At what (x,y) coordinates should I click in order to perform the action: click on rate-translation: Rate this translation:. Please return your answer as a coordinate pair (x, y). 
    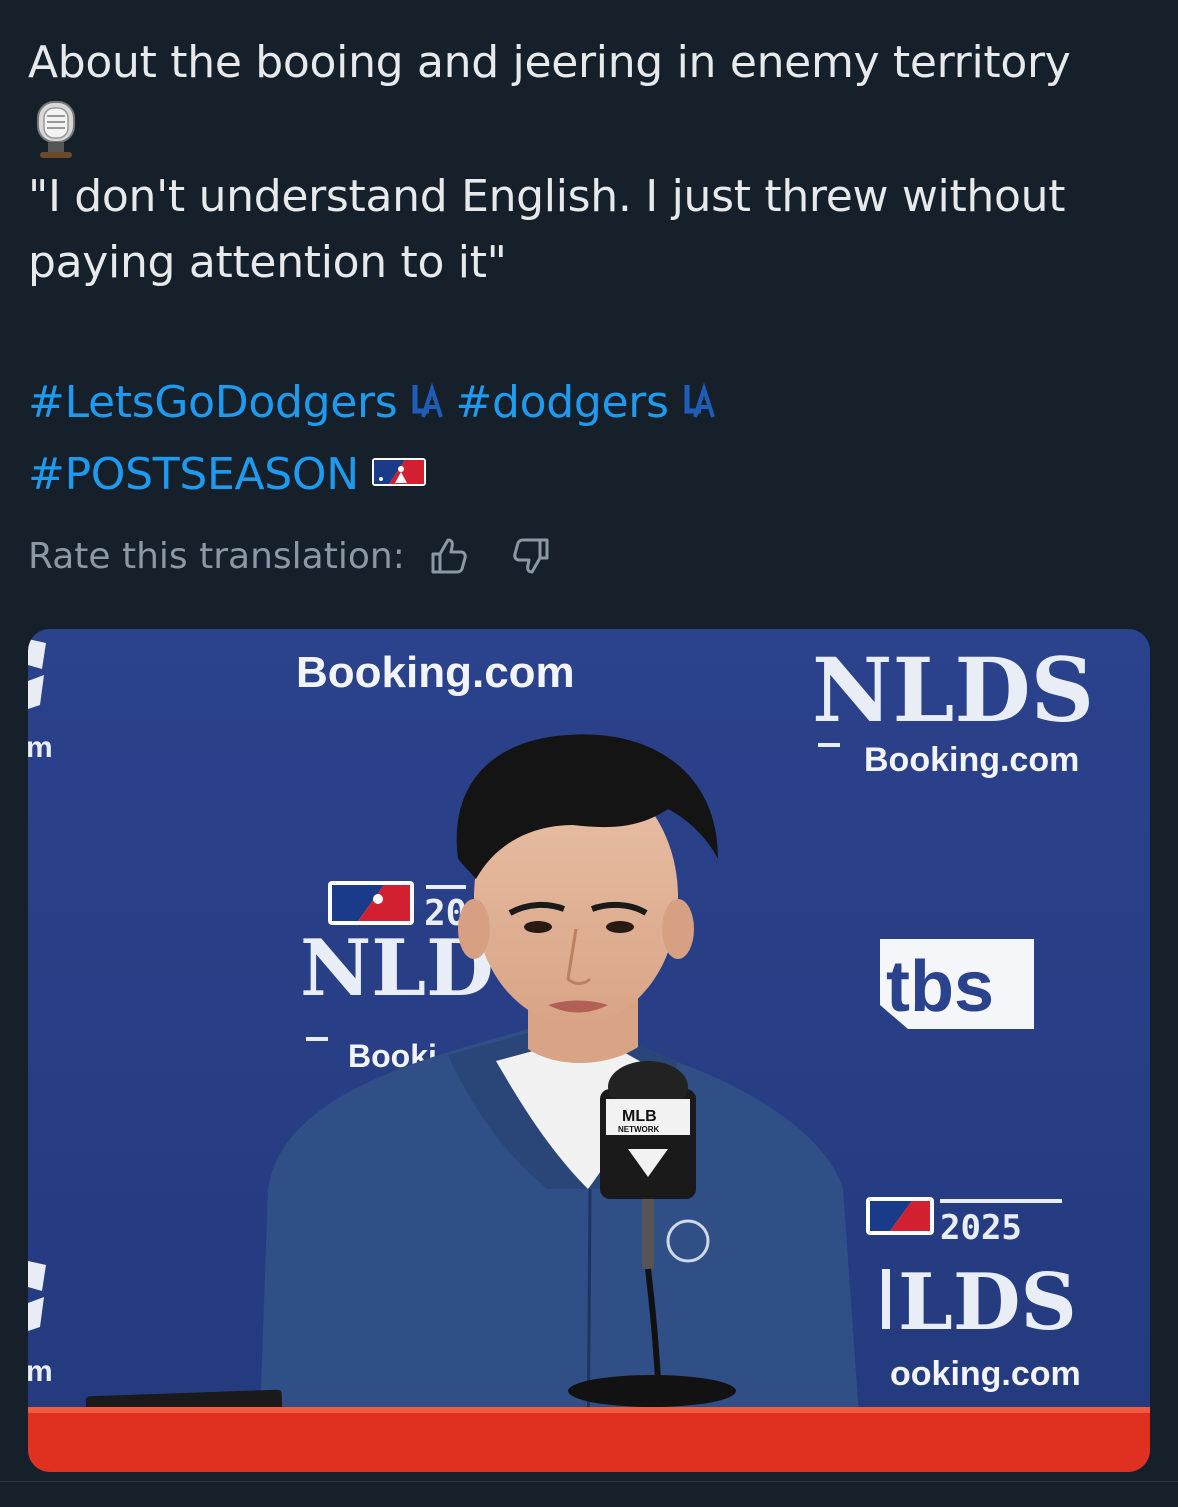
    Looking at the image, I should click on (290, 556).